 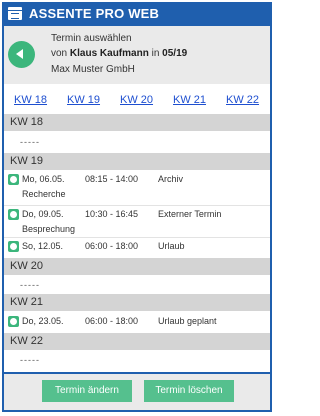 What do you see at coordinates (27, 302) in the screenshot?
I see `week-label: KW 21` at bounding box center [27, 302].